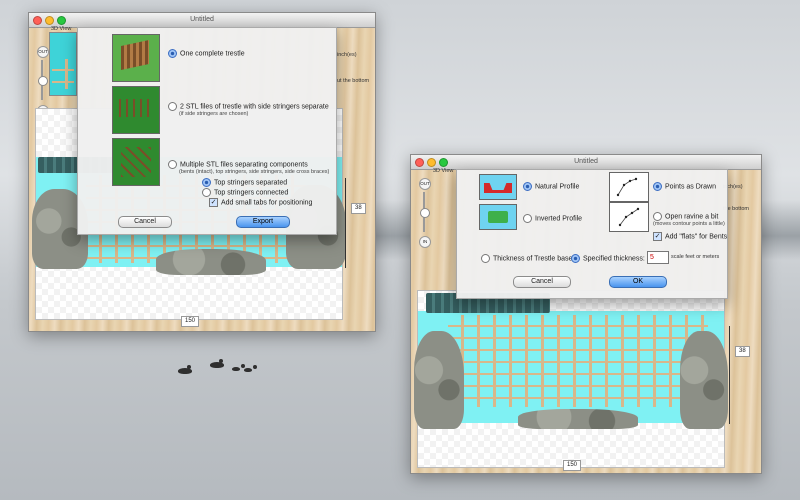 Image resolution: width=800 pixels, height=500 pixels. What do you see at coordinates (206, 192) in the screenshot?
I see `radio-top-stringers-connected` at bounding box center [206, 192].